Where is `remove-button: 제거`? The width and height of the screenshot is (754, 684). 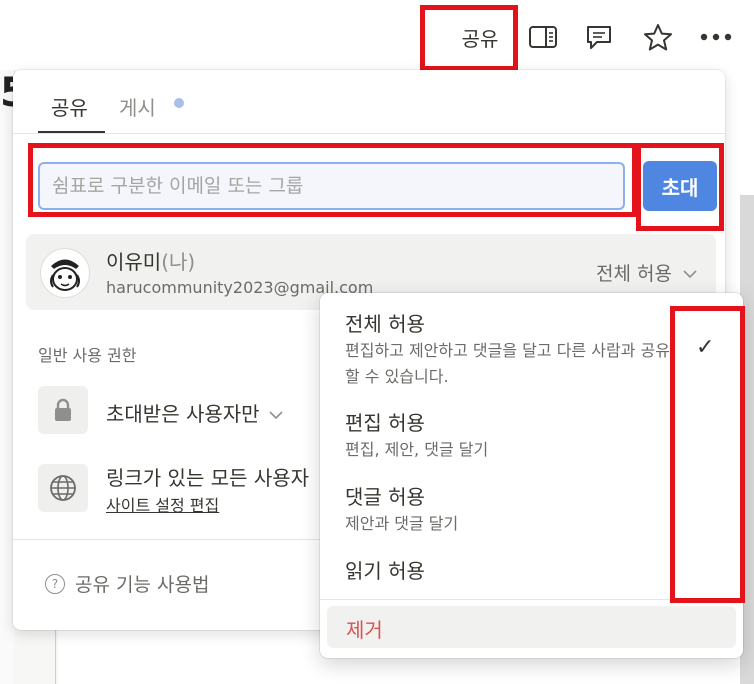
remove-button: 제거 is located at coordinates (531, 627).